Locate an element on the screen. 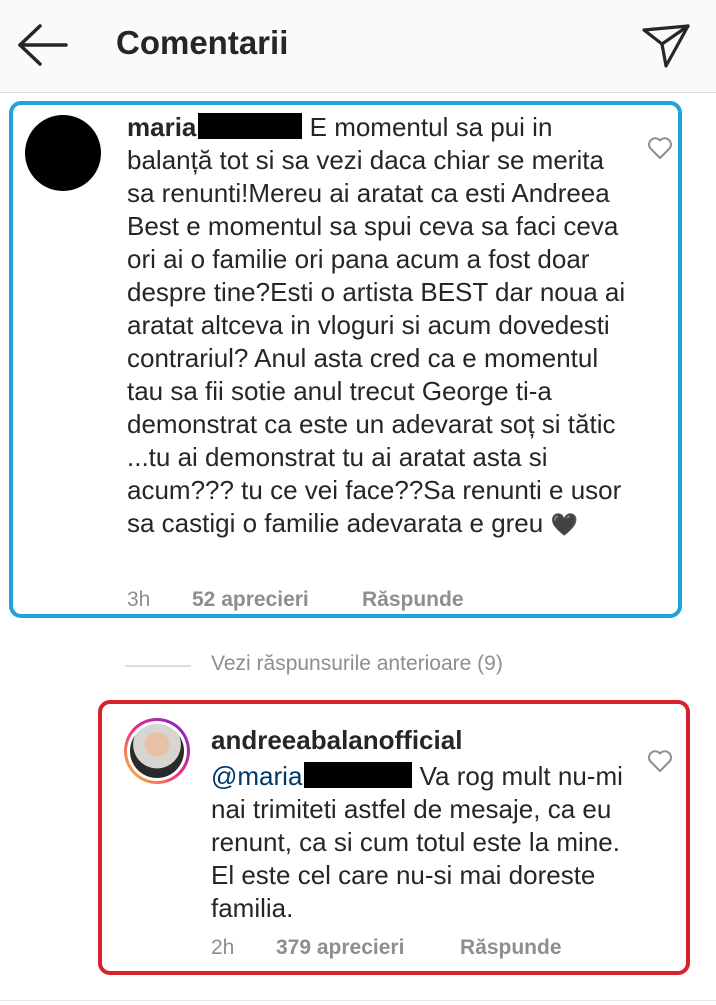 The image size is (716, 1005). profile-photo is located at coordinates (157, 751).